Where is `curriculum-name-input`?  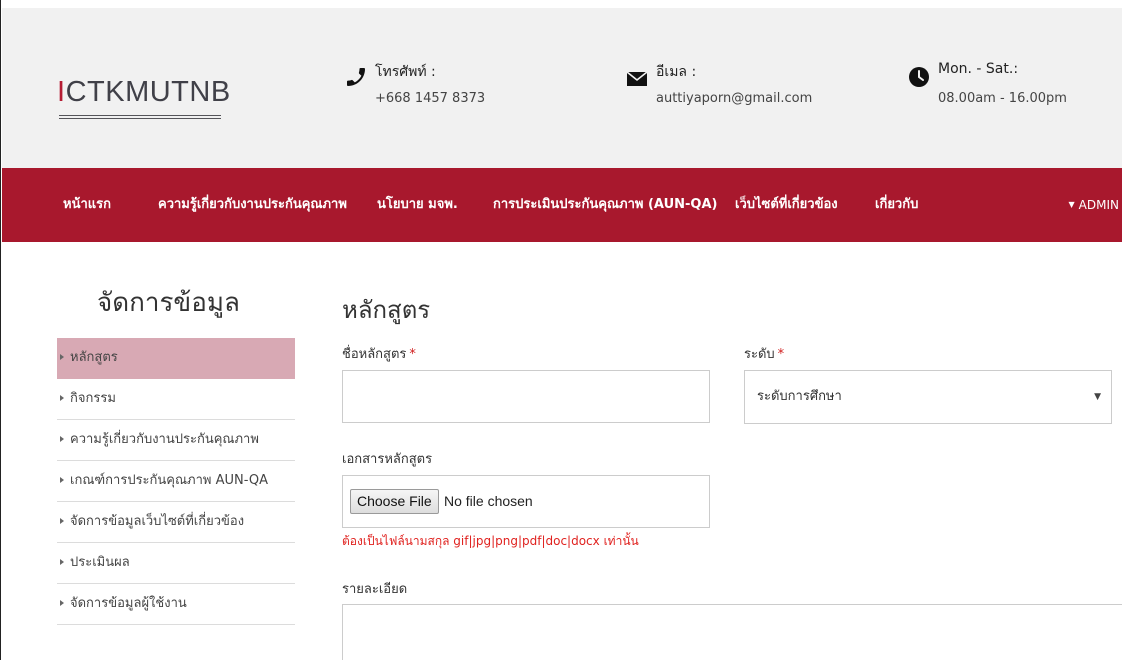
curriculum-name-input is located at coordinates (526, 396).